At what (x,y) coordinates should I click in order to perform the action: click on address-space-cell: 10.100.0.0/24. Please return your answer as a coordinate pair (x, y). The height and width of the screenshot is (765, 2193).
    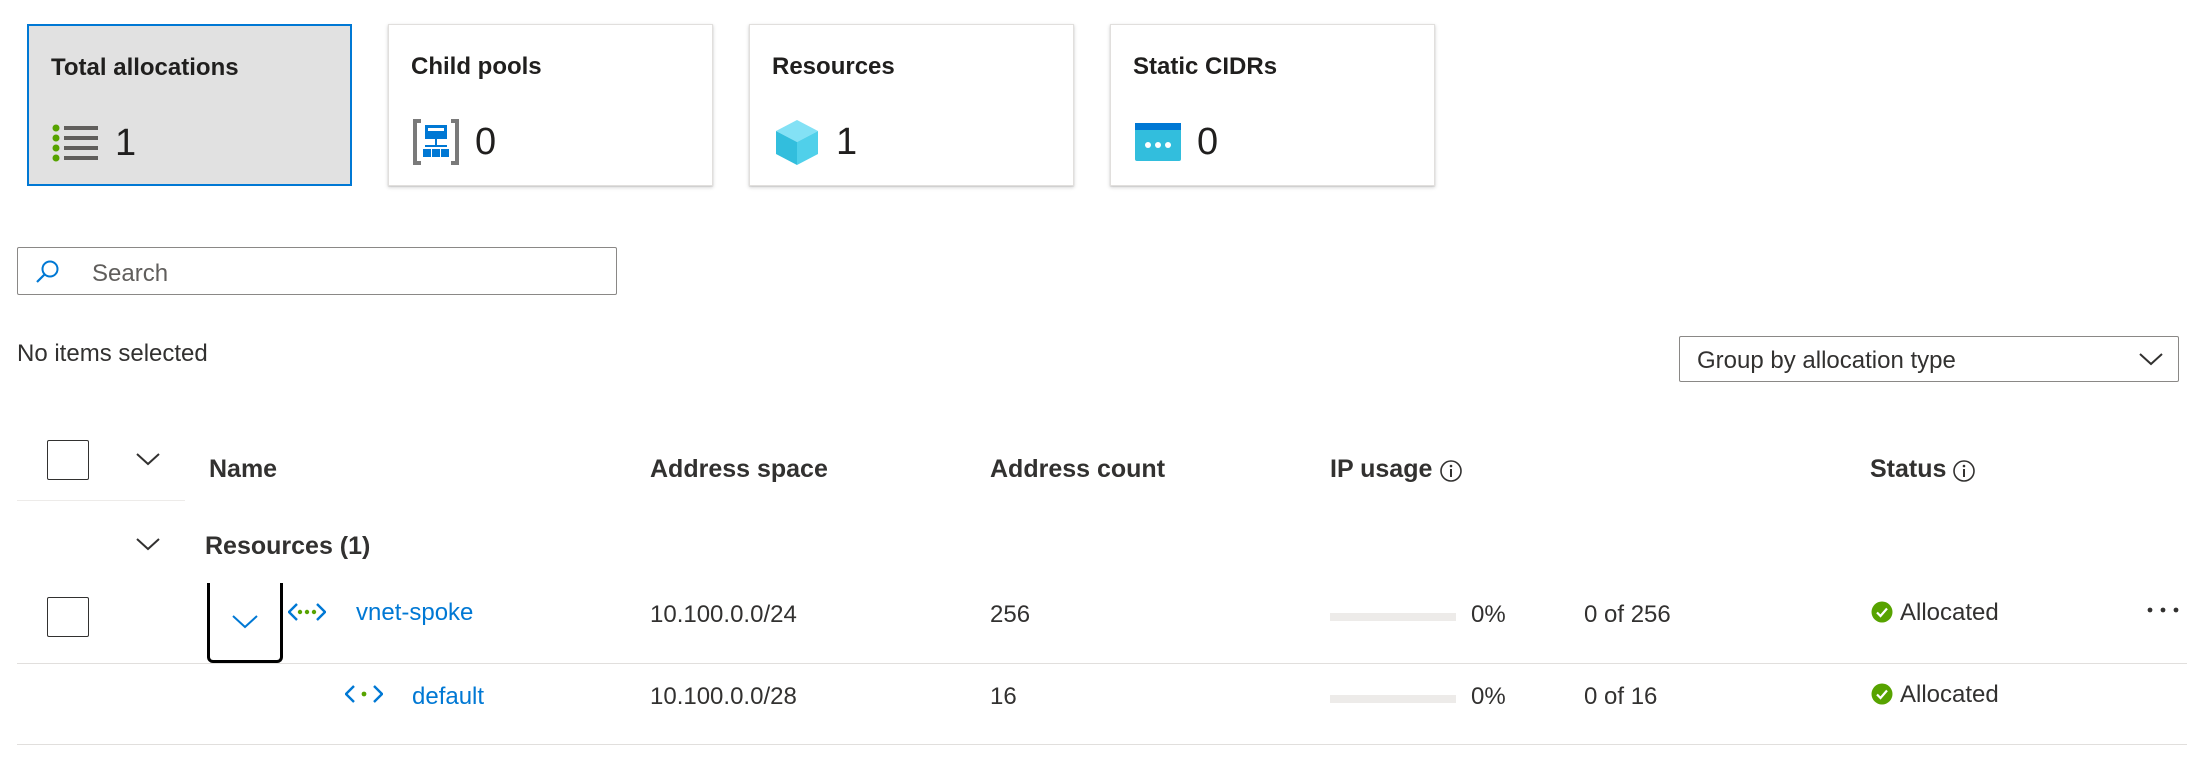
    Looking at the image, I should click on (723, 614).